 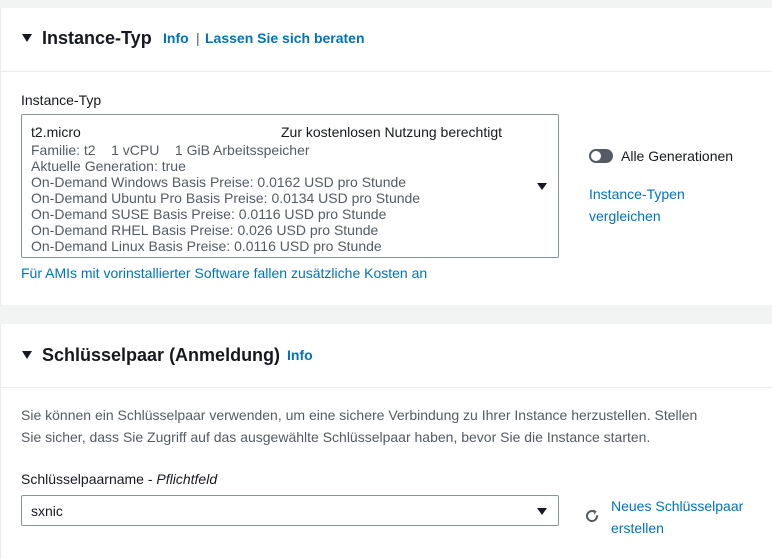 I want to click on key-pair-field-label: Schlüsselpaarname - Pflichtfeld, so click(x=119, y=479).